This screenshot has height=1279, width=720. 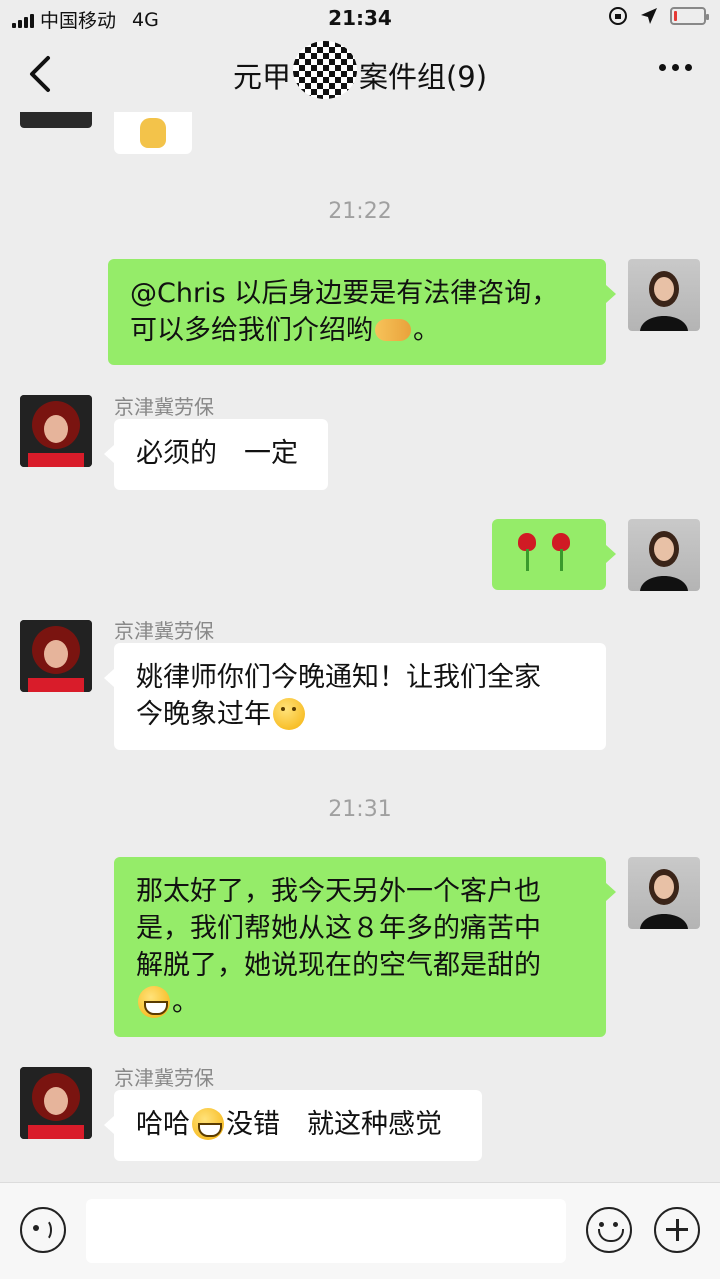 I want to click on input-bar, so click(x=360, y=1230).